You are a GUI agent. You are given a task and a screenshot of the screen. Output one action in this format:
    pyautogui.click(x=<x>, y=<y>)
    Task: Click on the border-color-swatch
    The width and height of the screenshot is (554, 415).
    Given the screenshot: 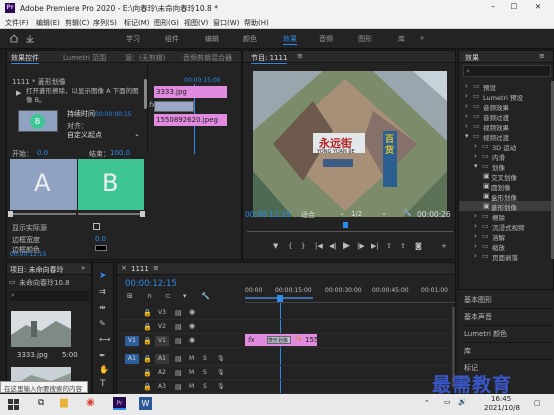 What is the action you would take?
    pyautogui.click(x=101, y=248)
    